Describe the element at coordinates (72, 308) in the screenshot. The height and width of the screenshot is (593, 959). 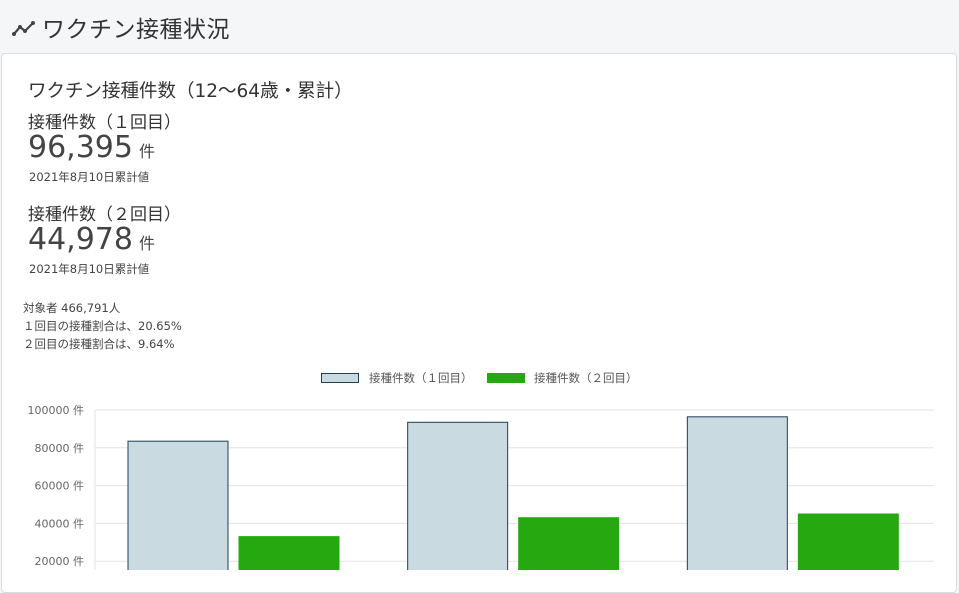
I see `target-population: 対象者 466,791人` at that location.